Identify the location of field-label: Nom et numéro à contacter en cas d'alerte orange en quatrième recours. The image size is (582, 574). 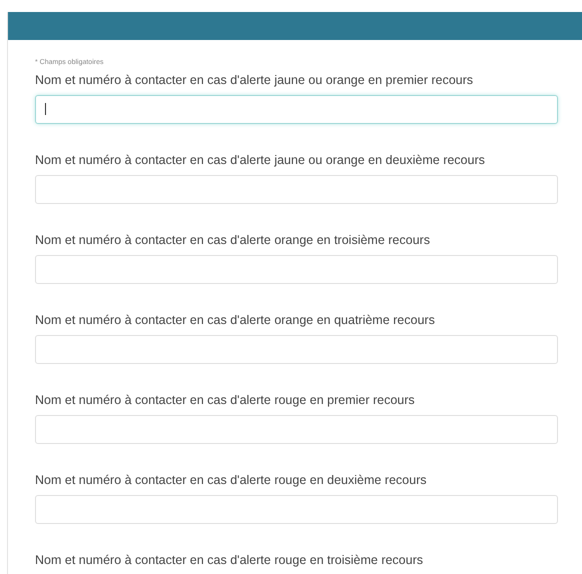
(235, 320).